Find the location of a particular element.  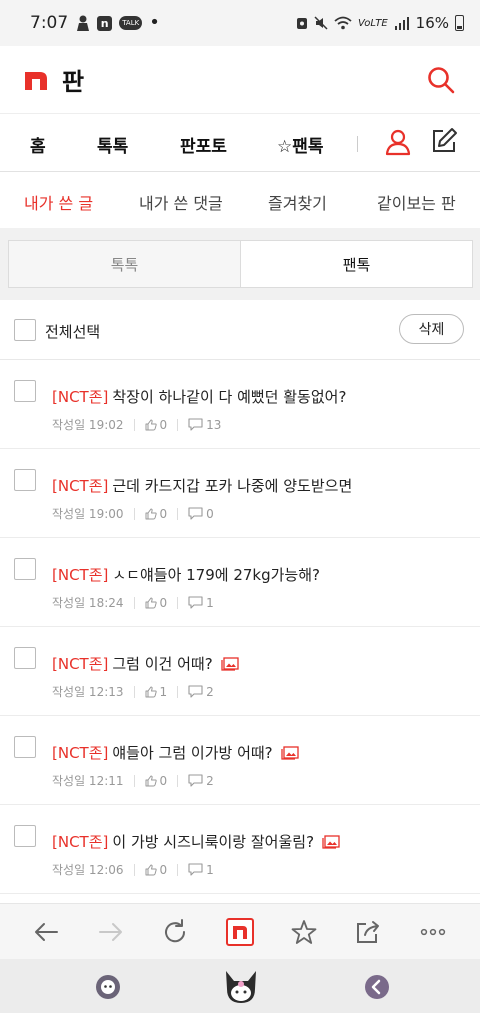

post-meta: 작성일 19:00 0 0 is located at coordinates (133, 513).